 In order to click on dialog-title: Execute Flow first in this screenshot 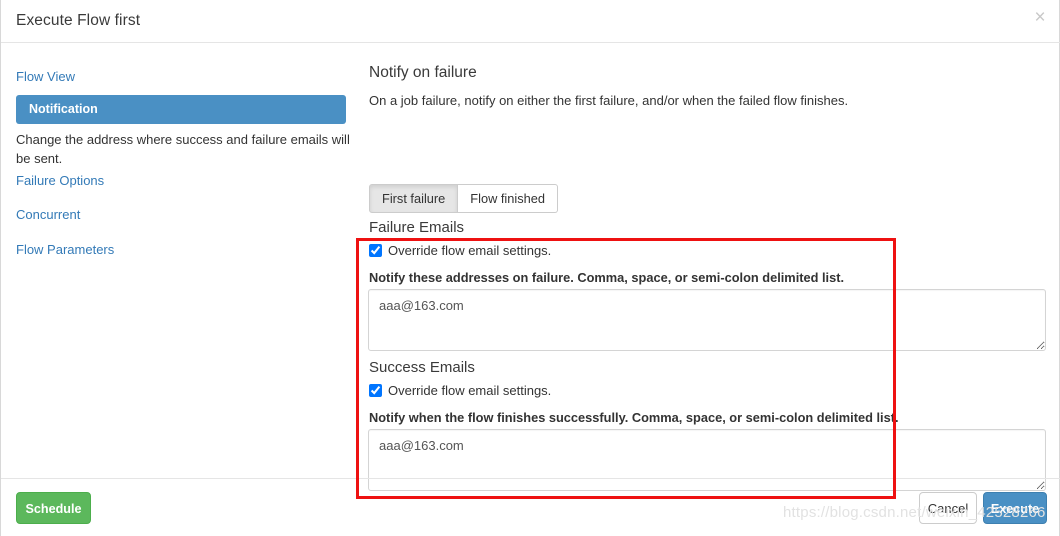, I will do `click(78, 20)`.